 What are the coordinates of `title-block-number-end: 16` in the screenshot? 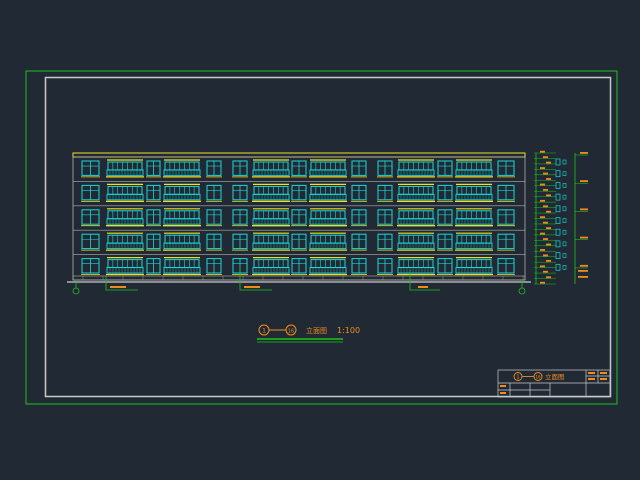 It's located at (538, 377).